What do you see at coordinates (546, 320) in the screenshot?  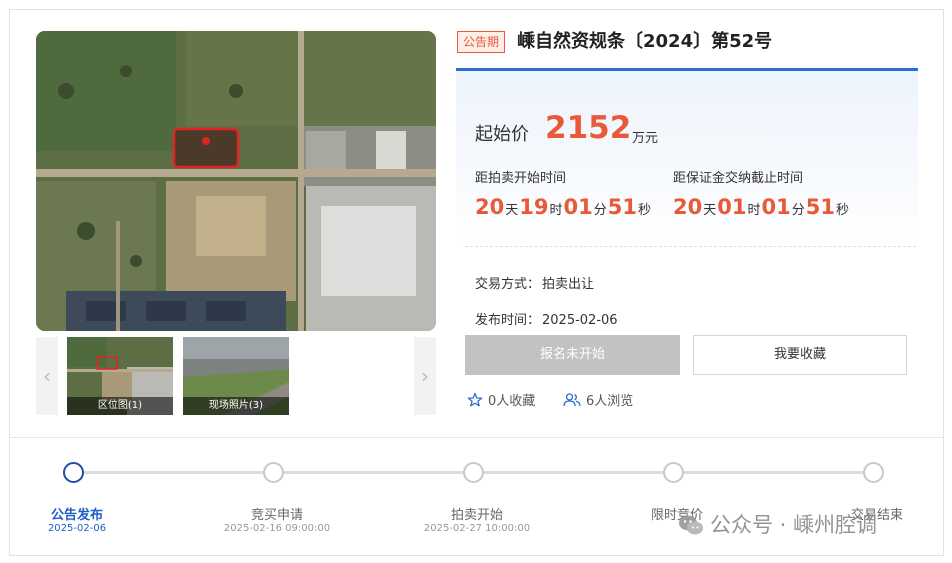 I see `publish-time: 发布时间： 2025-02-06` at bounding box center [546, 320].